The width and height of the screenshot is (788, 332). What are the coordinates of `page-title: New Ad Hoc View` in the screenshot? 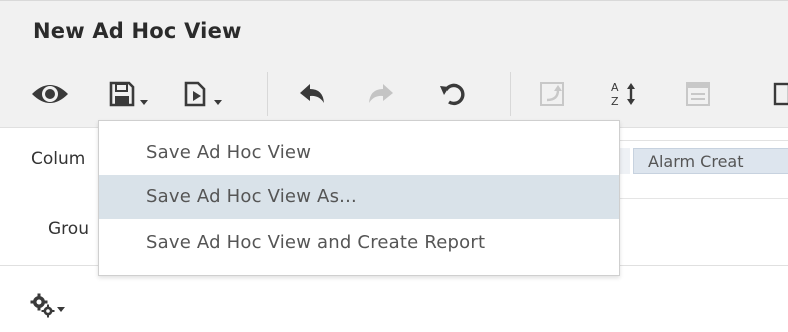 It's located at (137, 31).